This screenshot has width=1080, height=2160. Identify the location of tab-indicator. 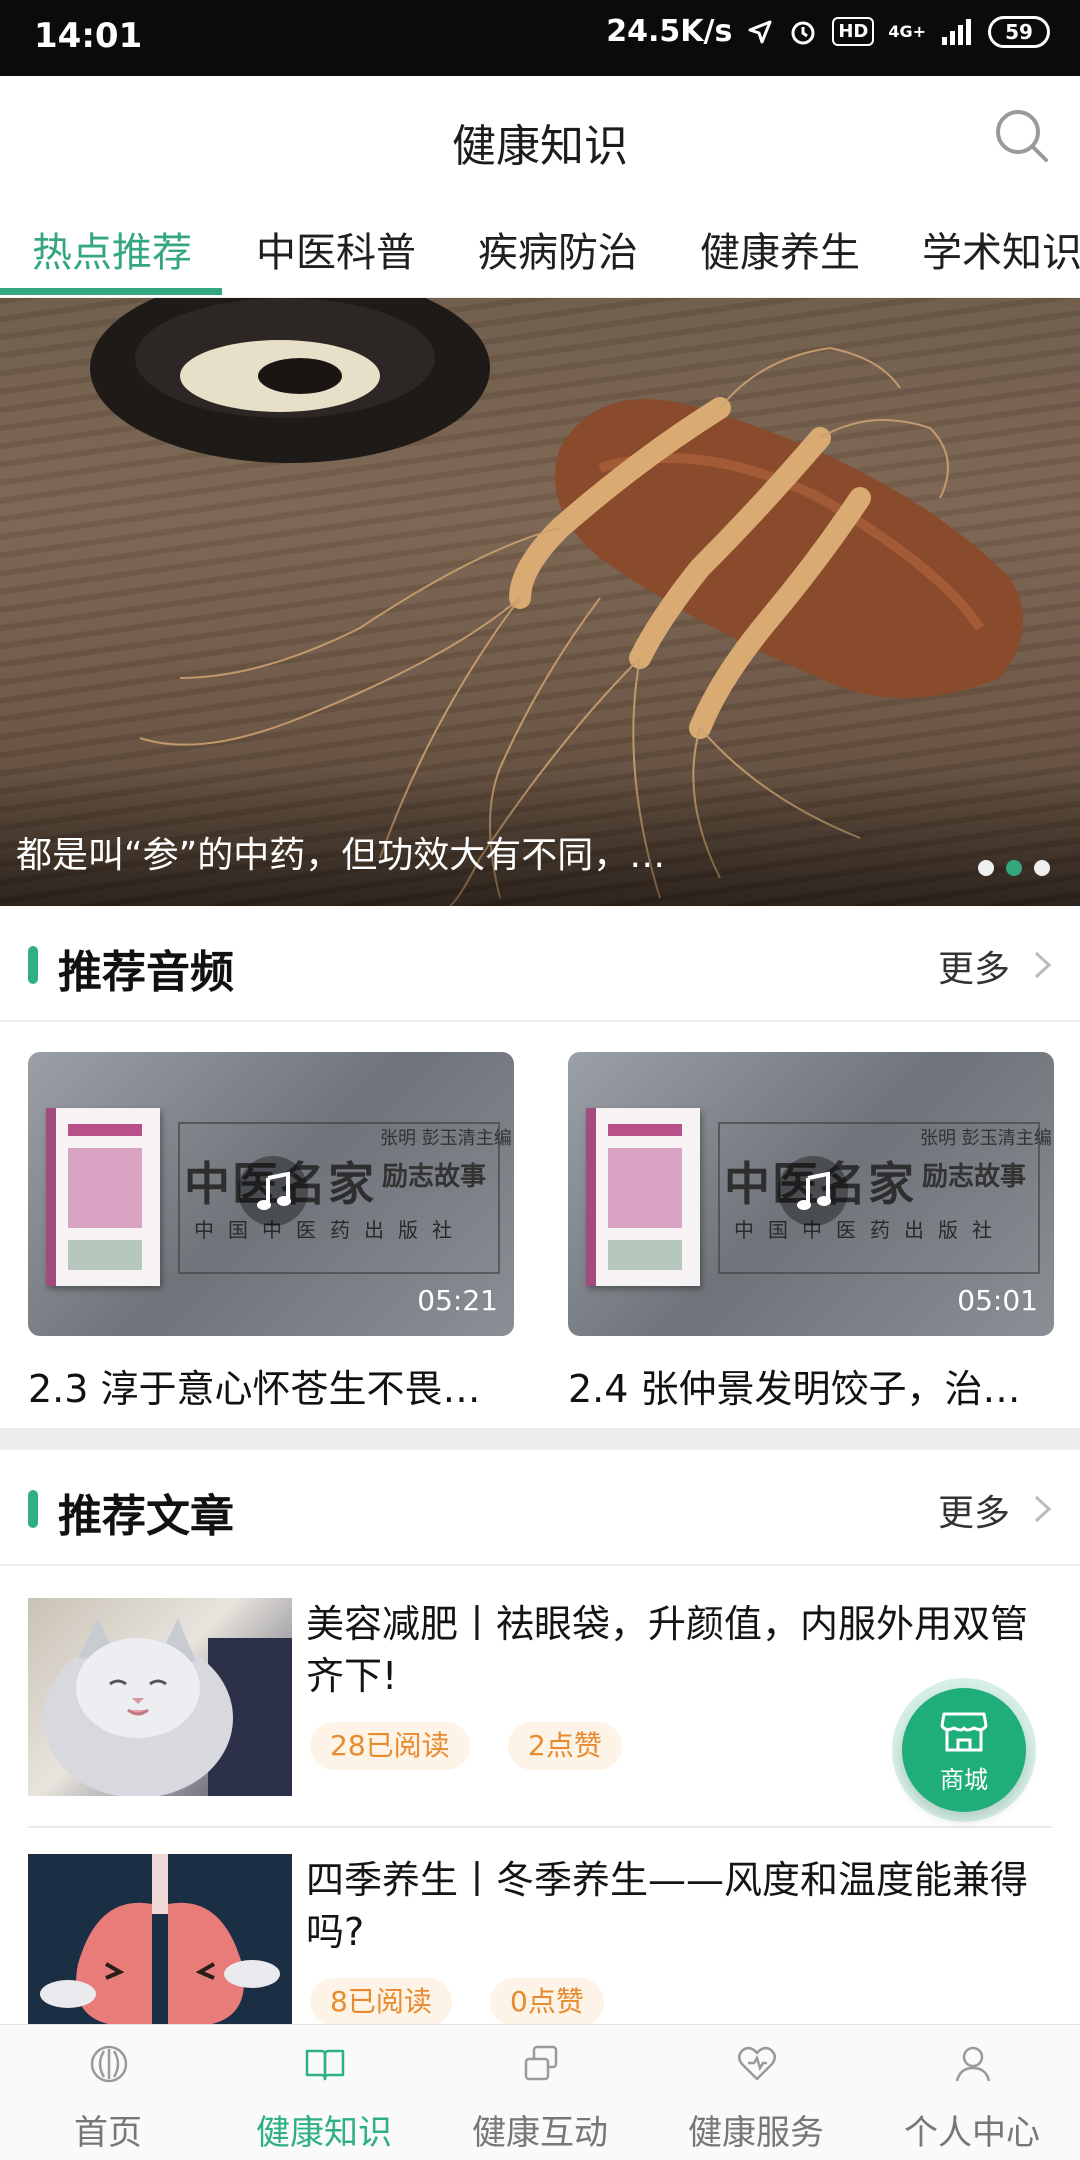
(111, 291).